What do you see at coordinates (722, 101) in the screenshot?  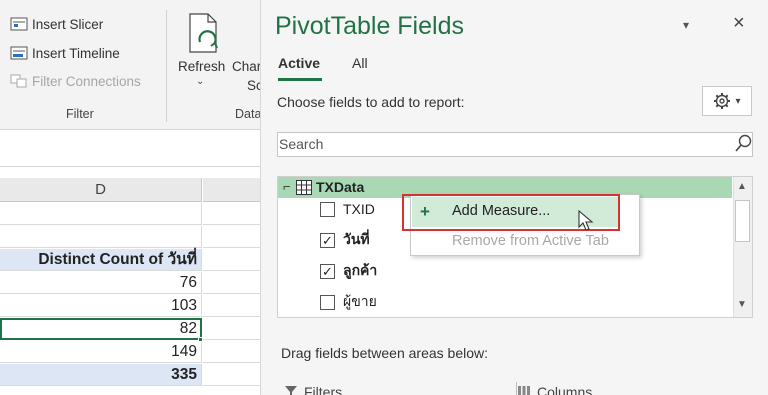 I see `gear-icon` at bounding box center [722, 101].